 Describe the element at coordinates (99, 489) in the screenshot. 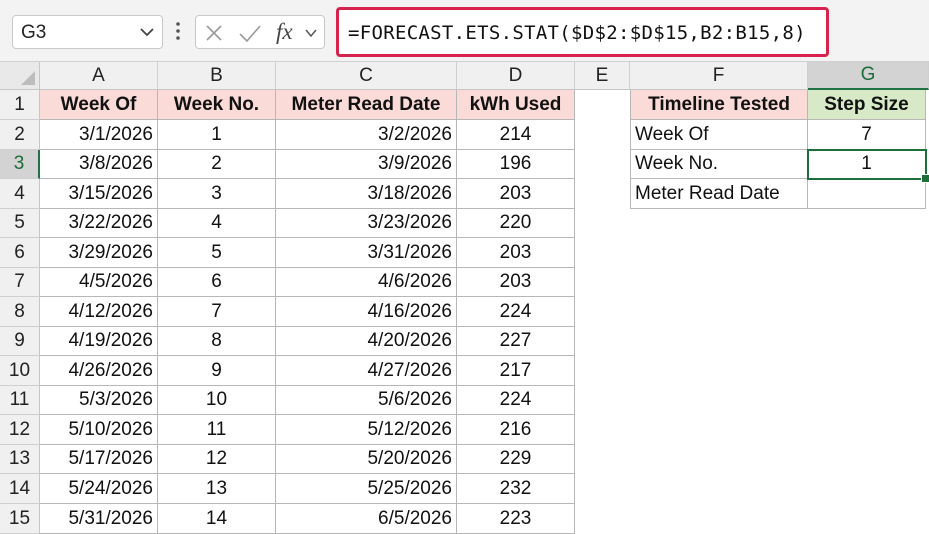

I see `table-cell: 5/24/2026` at that location.